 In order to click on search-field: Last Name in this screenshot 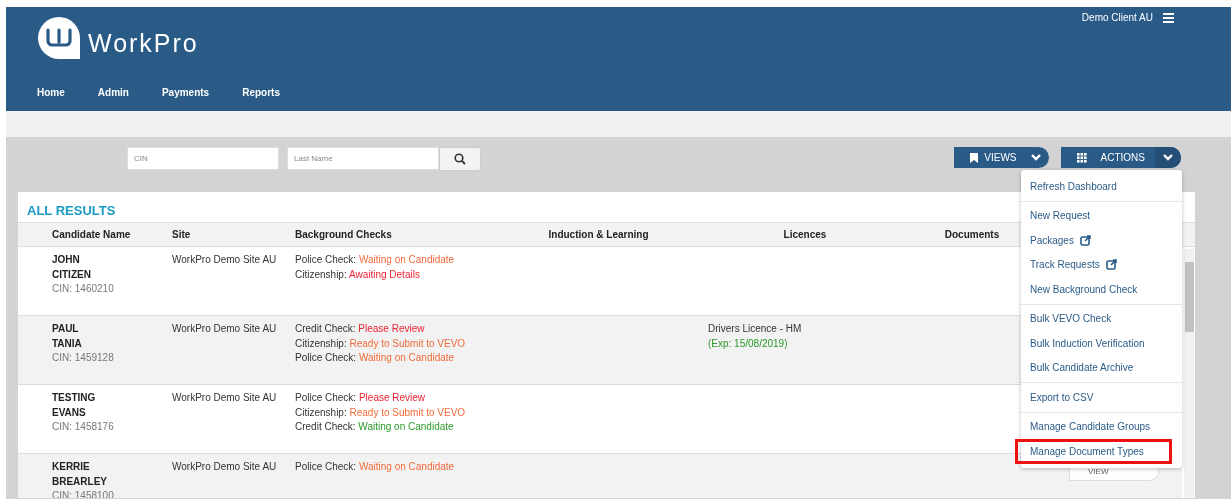, I will do `click(363, 158)`.